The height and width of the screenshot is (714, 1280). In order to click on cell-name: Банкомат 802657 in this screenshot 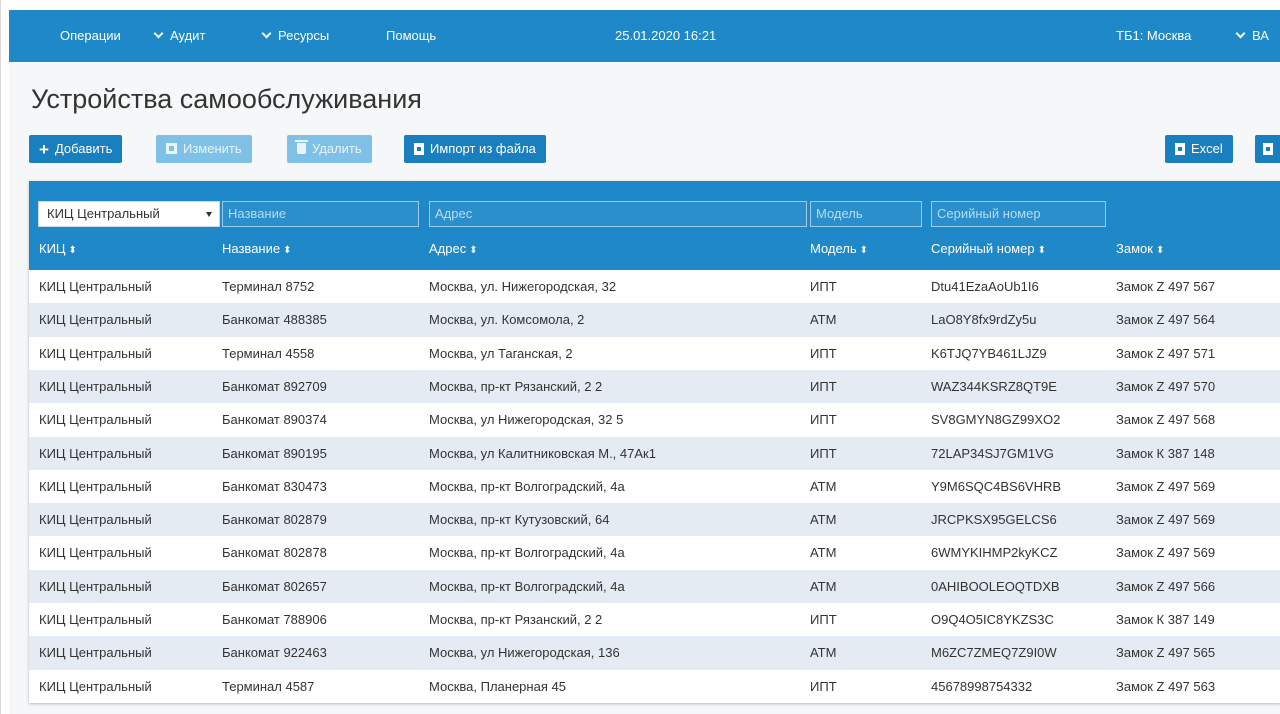, I will do `click(274, 586)`.